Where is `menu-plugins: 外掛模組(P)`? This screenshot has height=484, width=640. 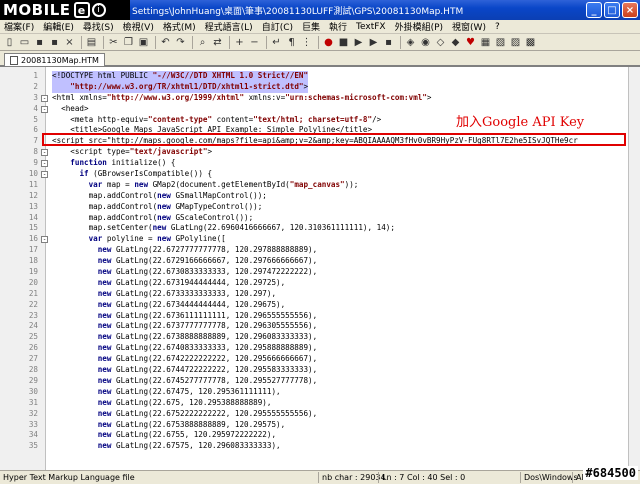 menu-plugins: 外掛模組(P) is located at coordinates (419, 26).